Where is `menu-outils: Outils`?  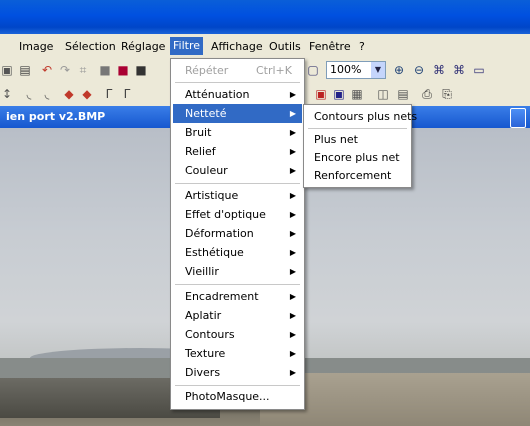 menu-outils: Outils is located at coordinates (285, 47).